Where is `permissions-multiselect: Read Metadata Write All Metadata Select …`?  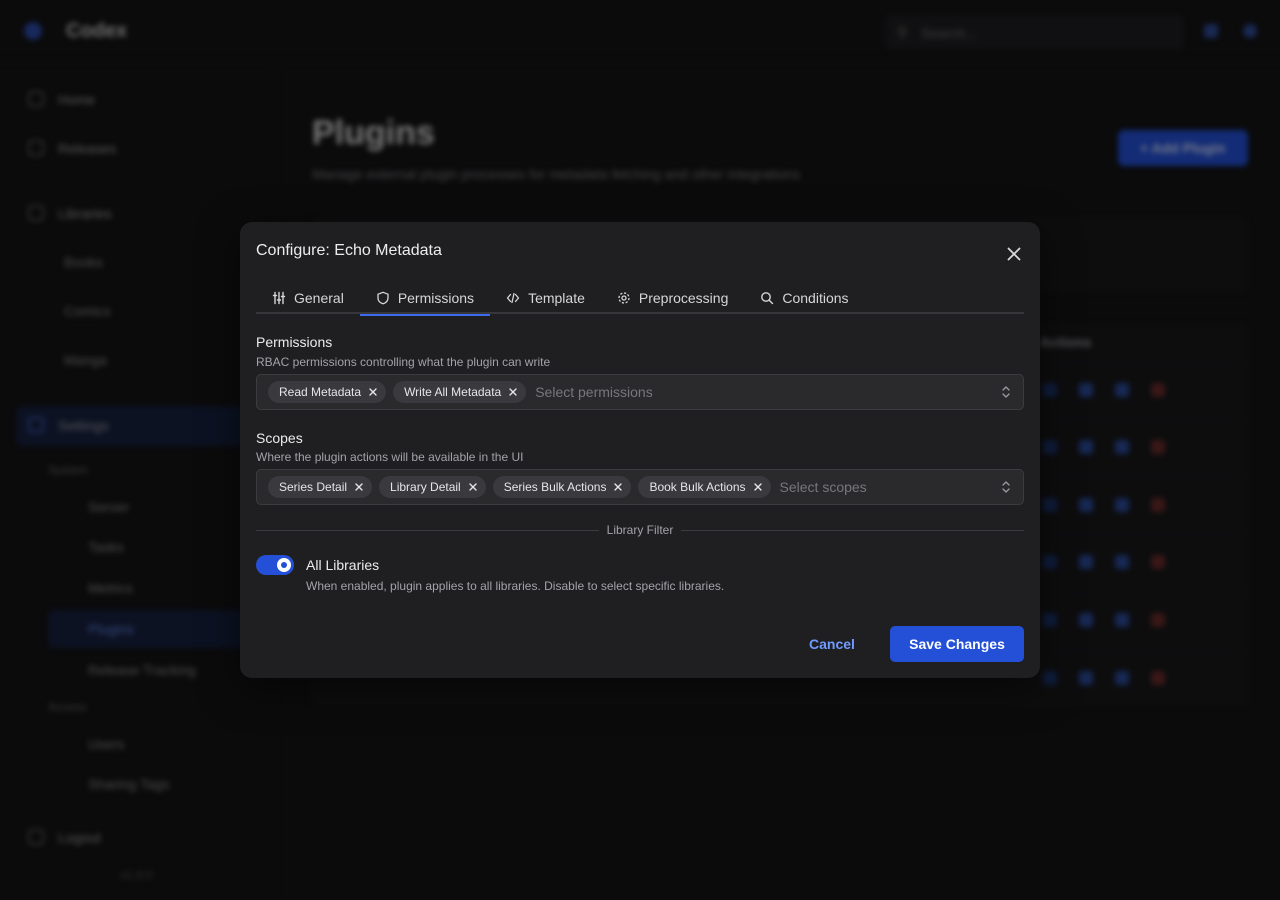 permissions-multiselect: Read Metadata Write All Metadata Select … is located at coordinates (640, 392).